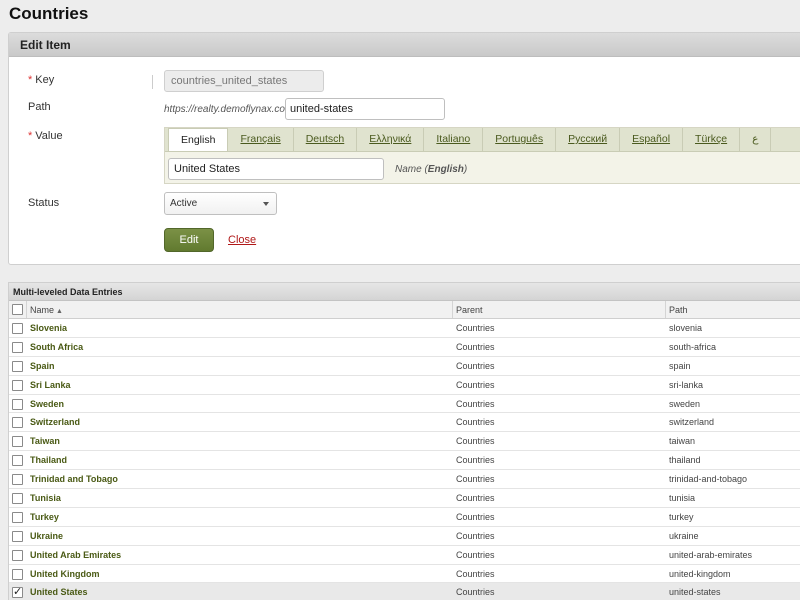 This screenshot has height=600, width=800. I want to click on path-label: Path, so click(39, 107).